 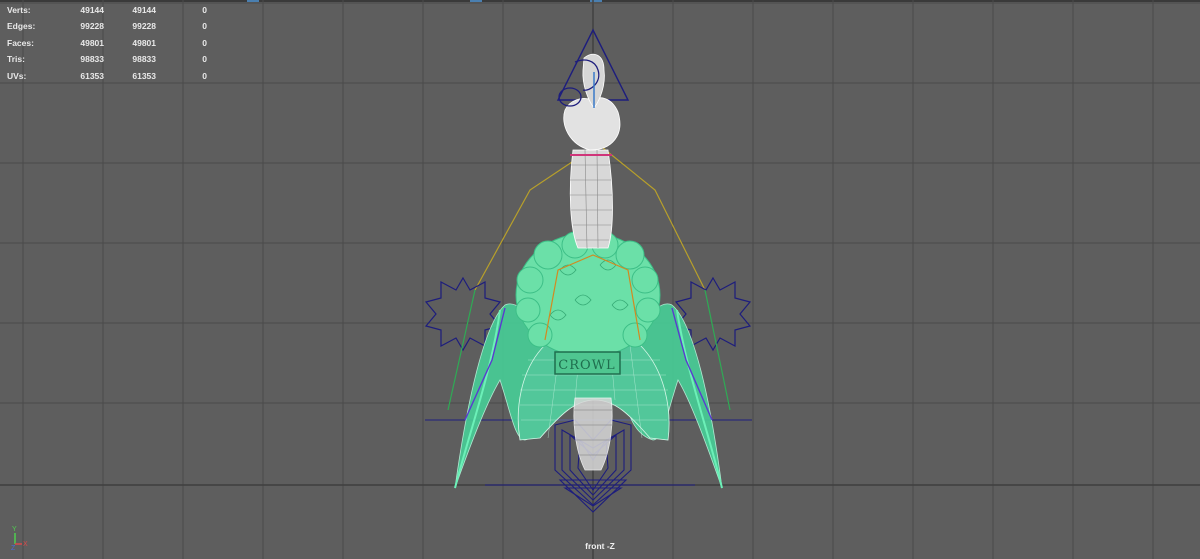 I want to click on hud-label: Edges:, so click(x=21, y=26).